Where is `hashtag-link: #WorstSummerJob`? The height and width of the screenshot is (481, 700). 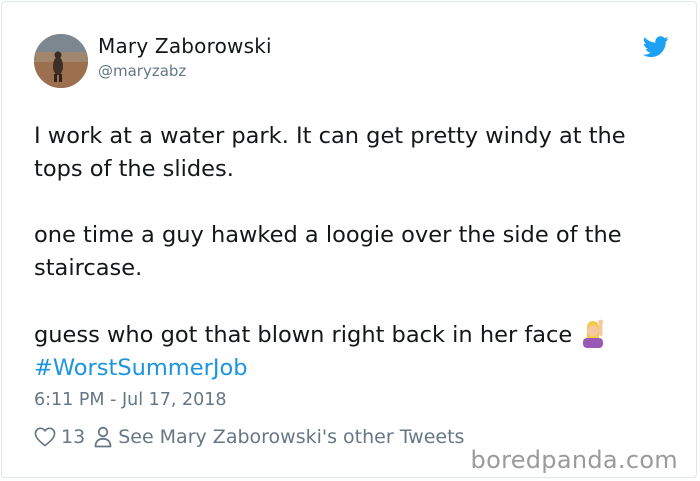 hashtag-link: #WorstSummerJob is located at coordinates (141, 368).